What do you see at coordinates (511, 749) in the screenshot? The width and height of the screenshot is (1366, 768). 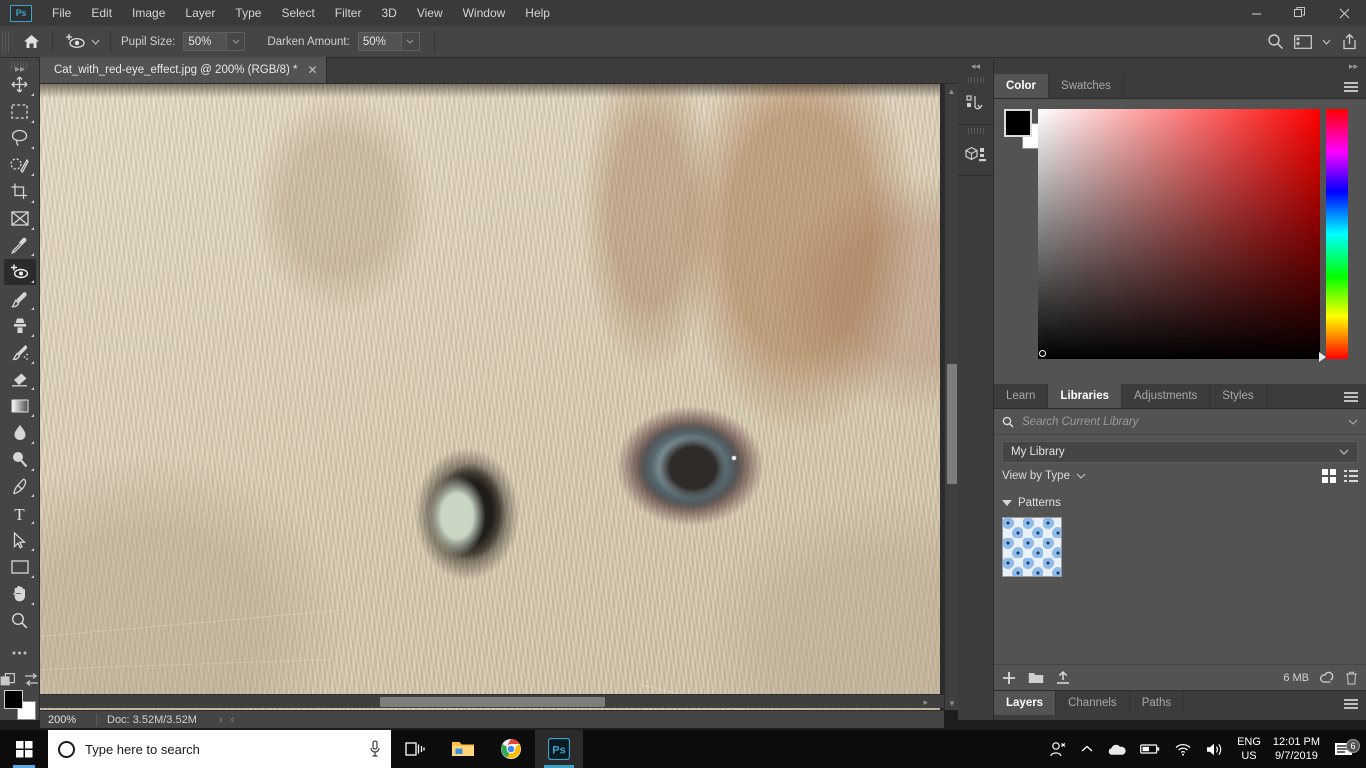 I see `google-chrome-button` at bounding box center [511, 749].